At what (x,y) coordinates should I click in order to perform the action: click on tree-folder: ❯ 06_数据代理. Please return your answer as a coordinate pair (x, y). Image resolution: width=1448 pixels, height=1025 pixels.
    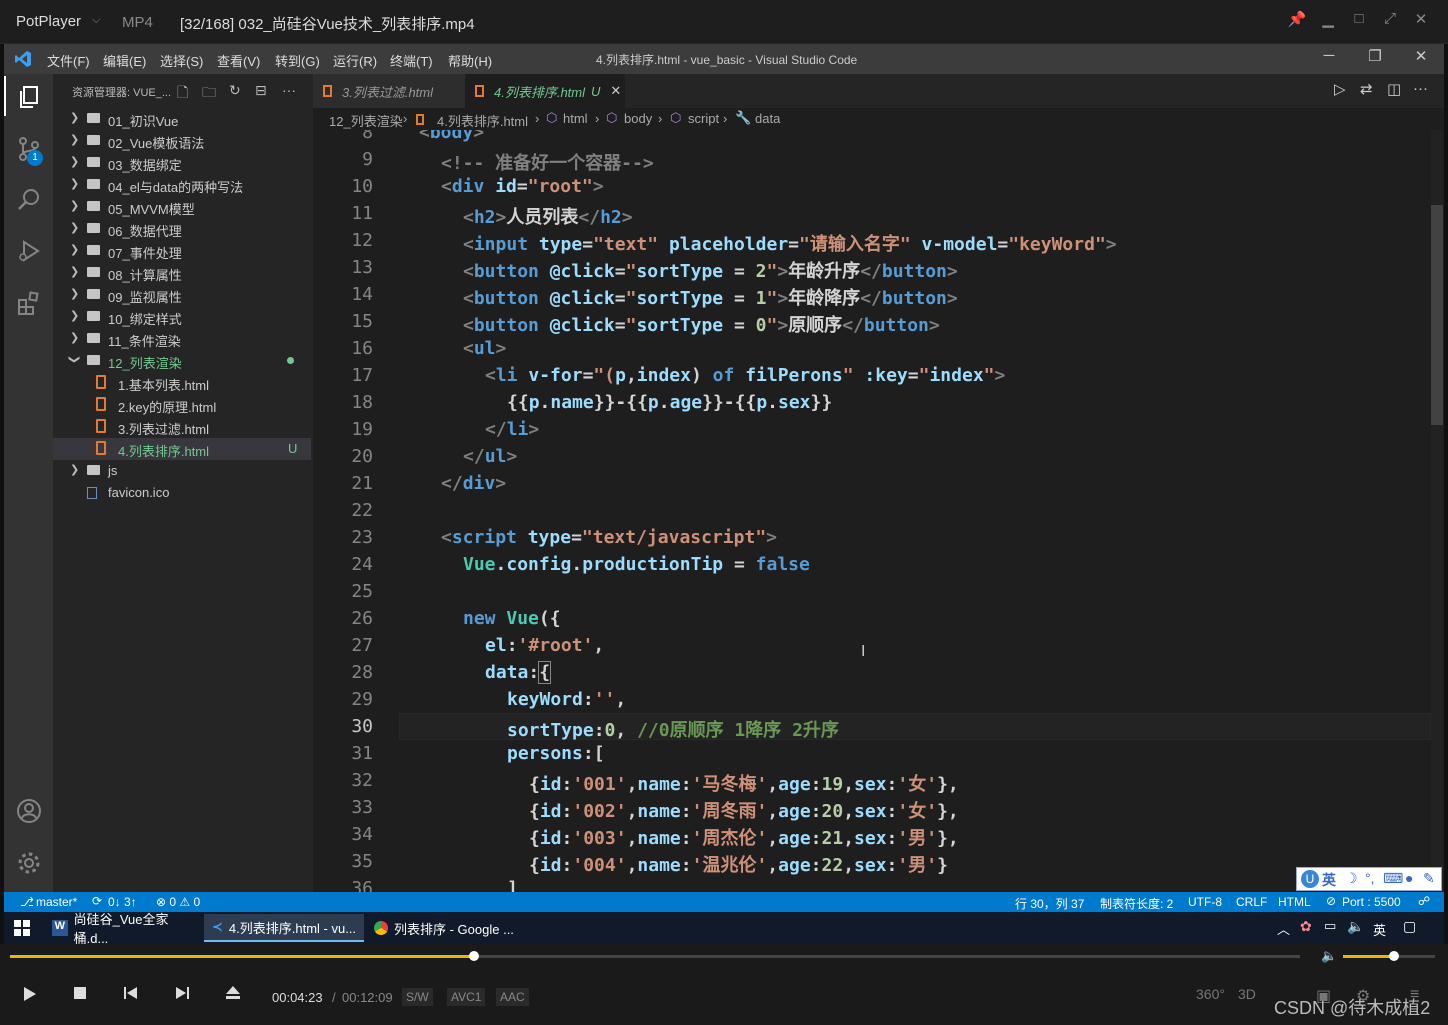
    Looking at the image, I should click on (182, 229).